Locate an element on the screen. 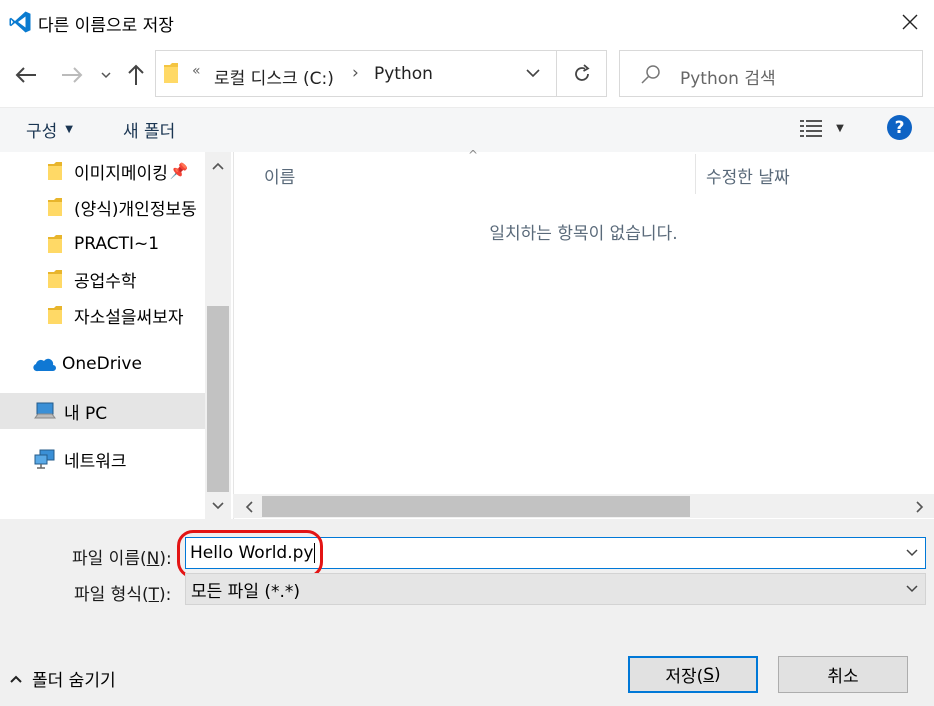  forward-button is located at coordinates (72, 75).